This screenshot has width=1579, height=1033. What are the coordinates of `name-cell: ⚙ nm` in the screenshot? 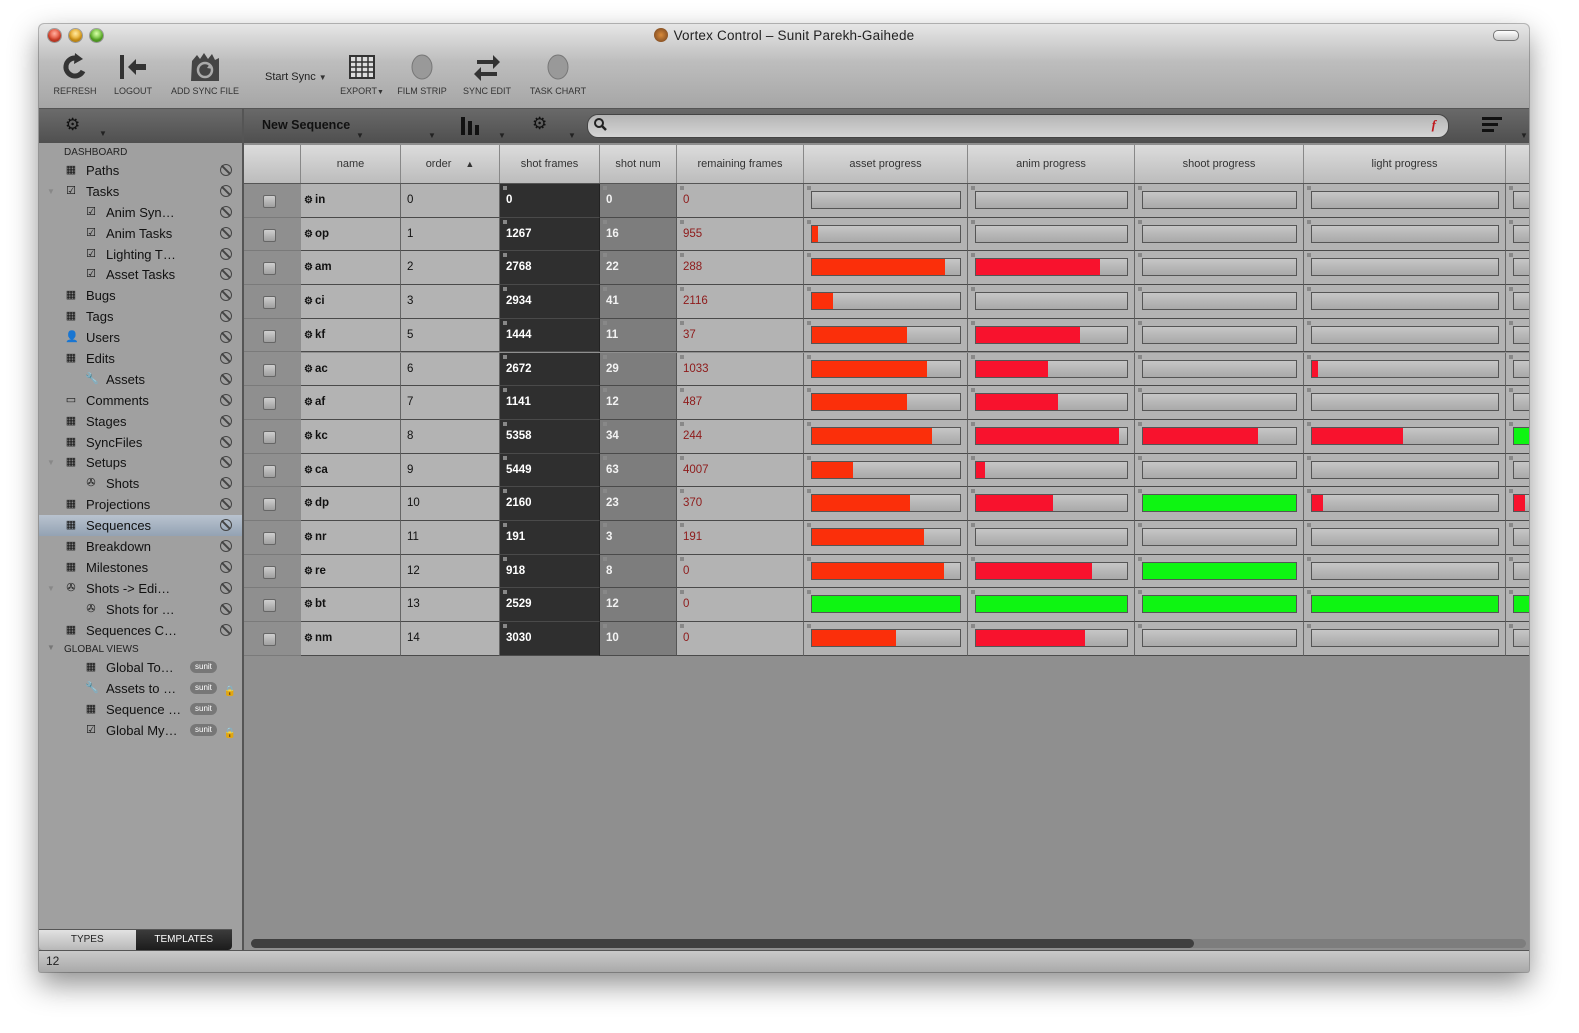 It's located at (351, 639).